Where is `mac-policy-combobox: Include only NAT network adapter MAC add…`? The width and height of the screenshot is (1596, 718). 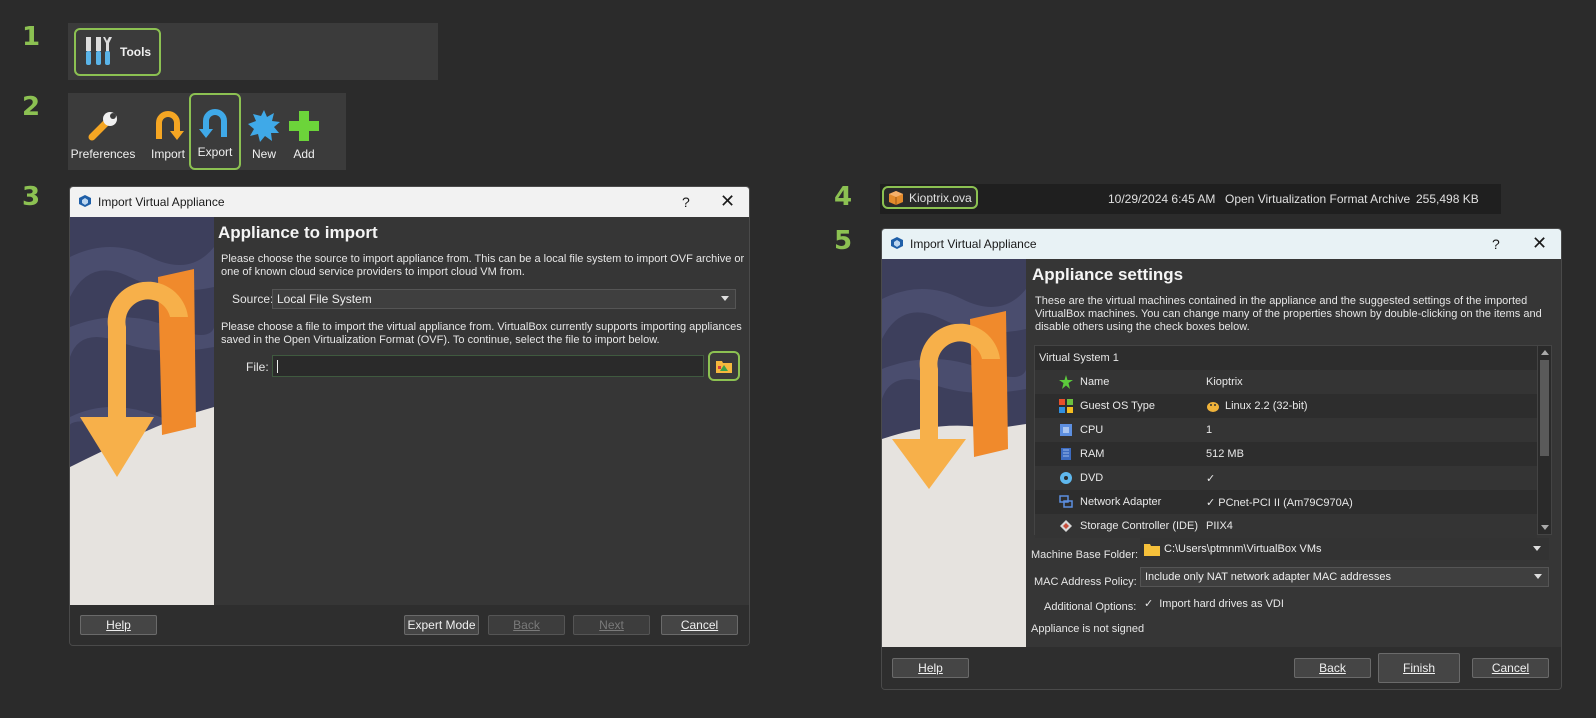 mac-policy-combobox: Include only NAT network adapter MAC add… is located at coordinates (1344, 577).